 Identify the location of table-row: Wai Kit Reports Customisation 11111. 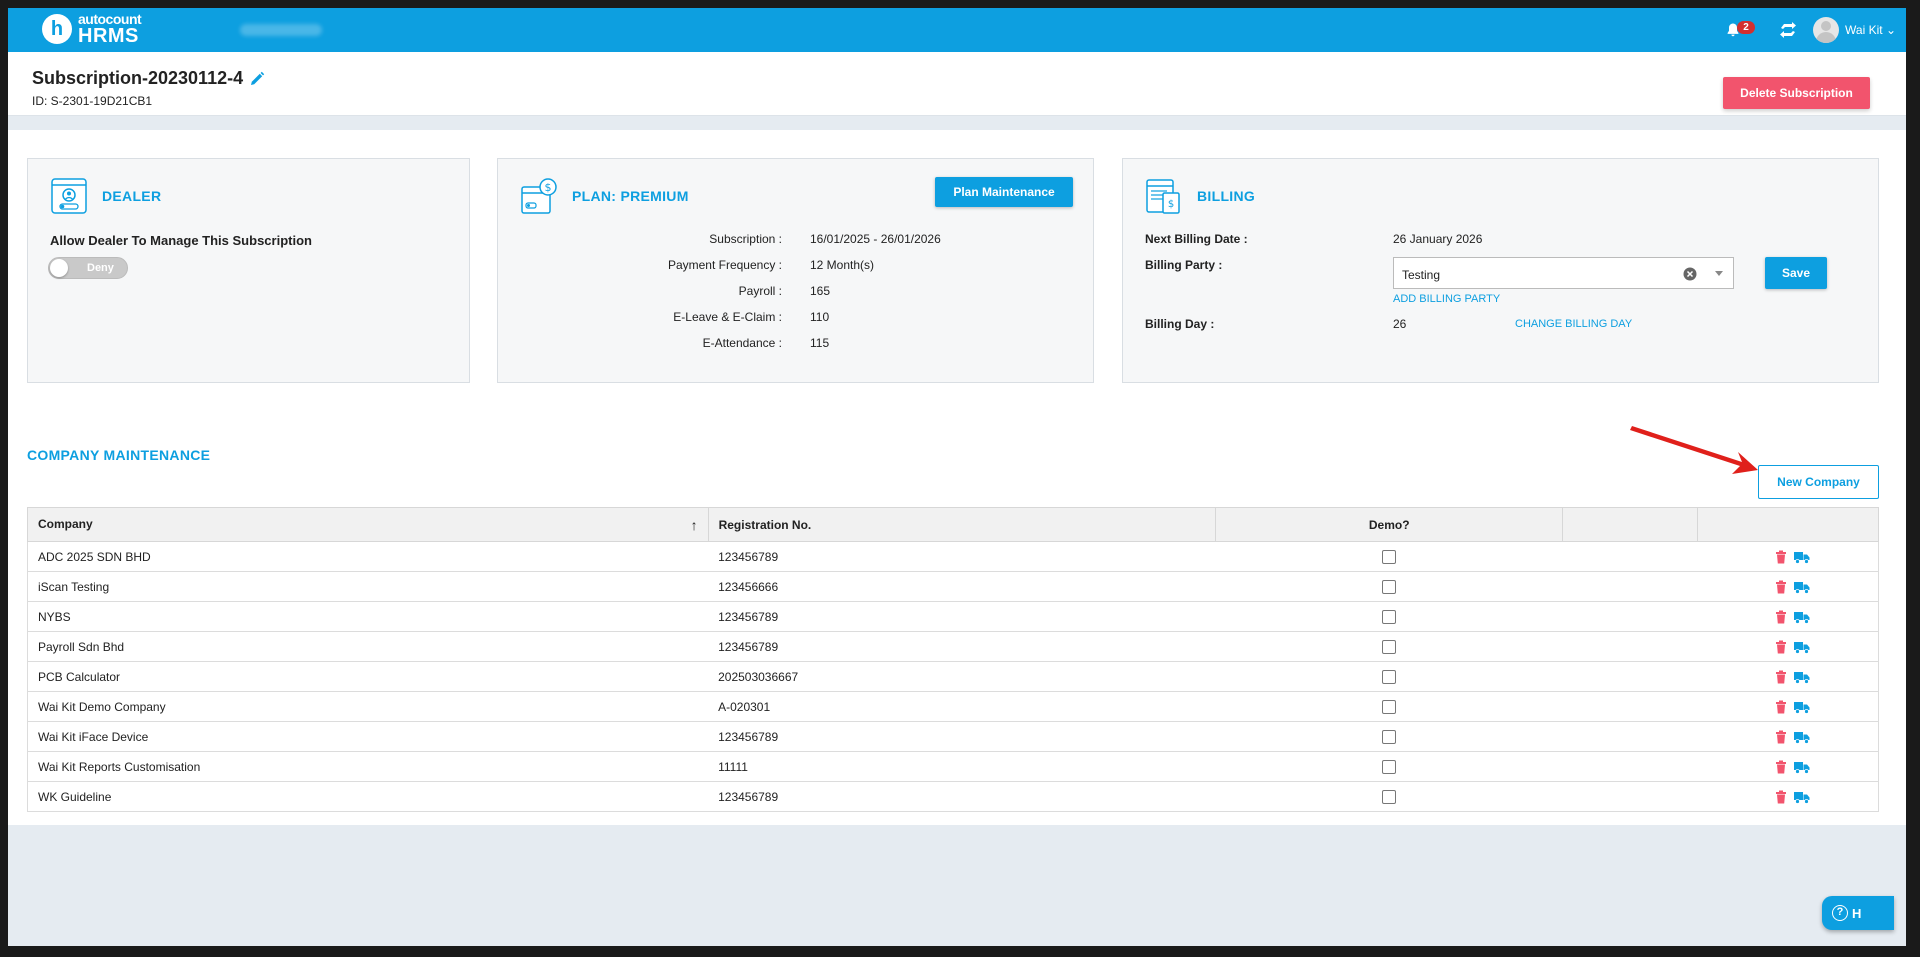
(953, 766).